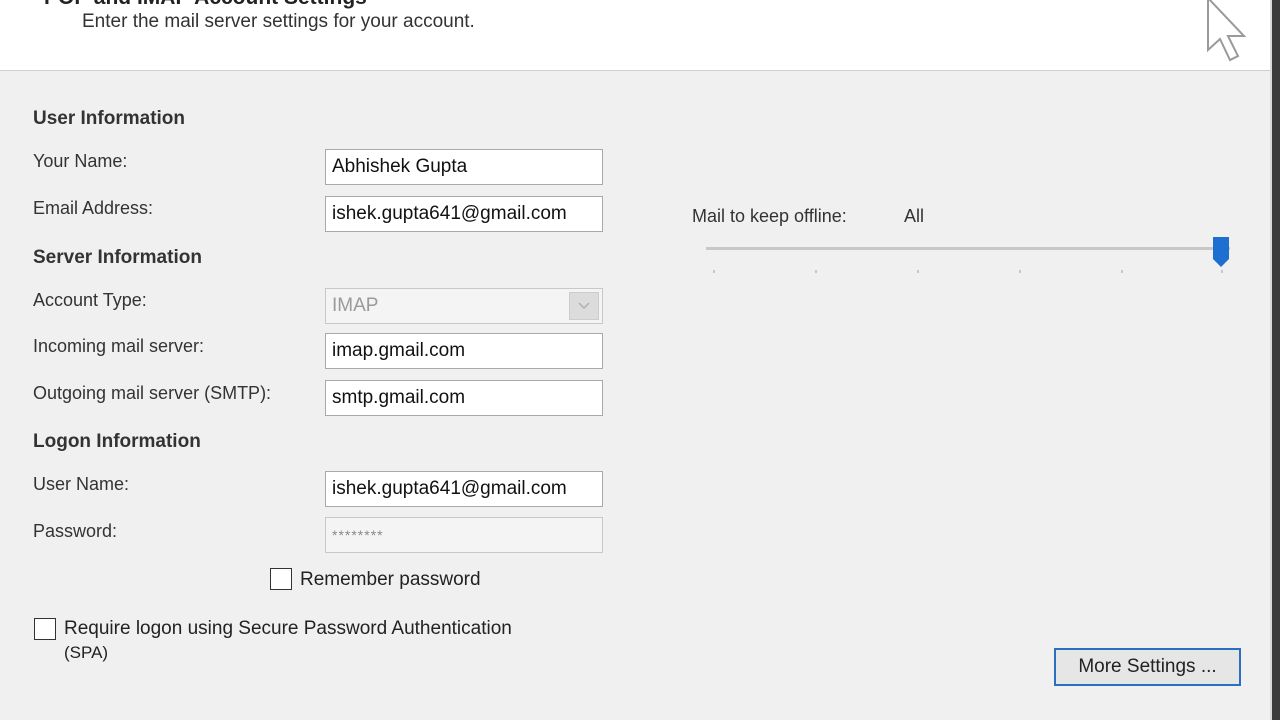 The image size is (1280, 720). Describe the element at coordinates (81, 484) in the screenshot. I see `user-name-label: User Name:` at that location.